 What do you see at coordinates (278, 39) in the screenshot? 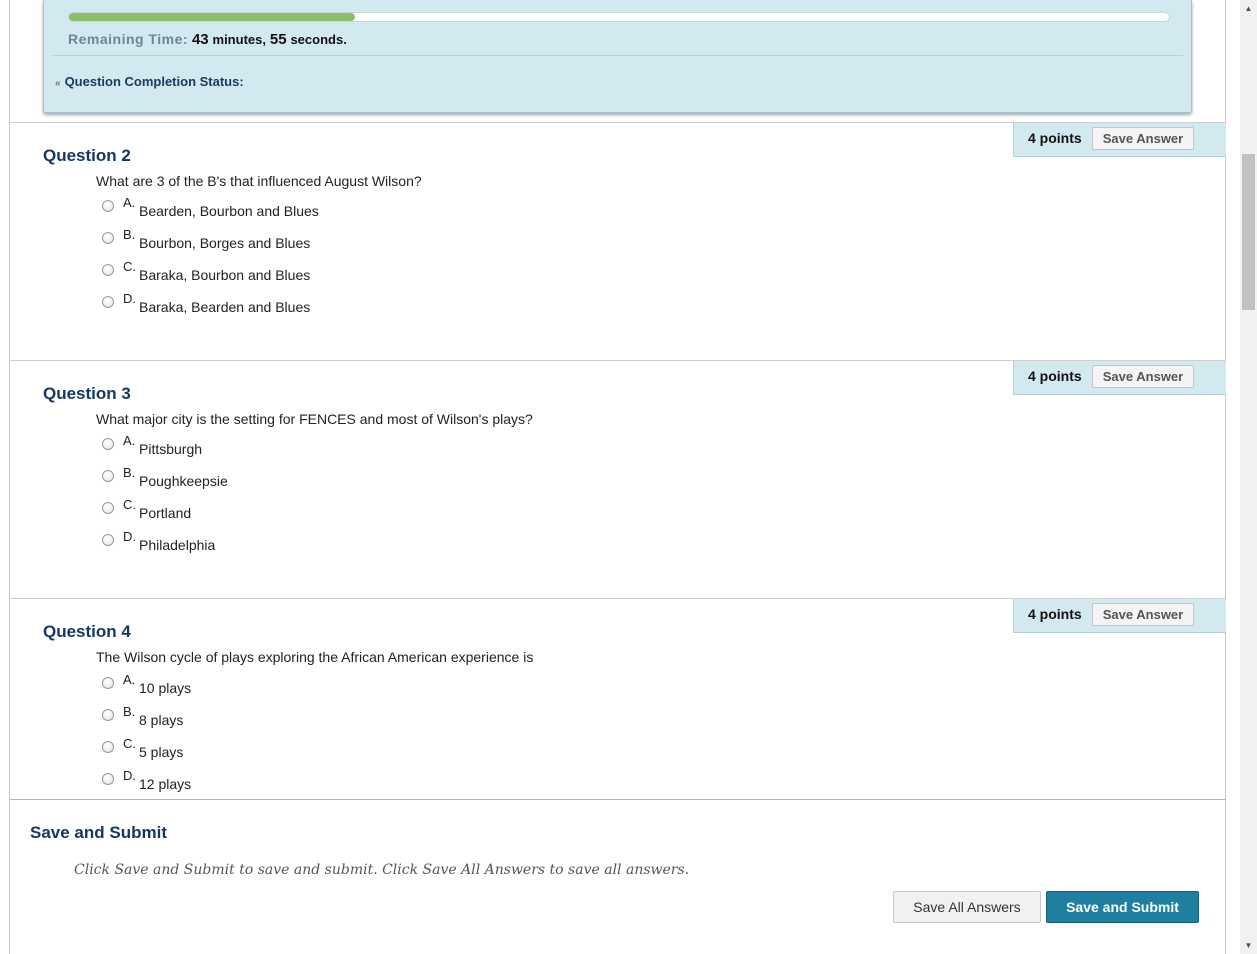
I see `remaining-seconds: 55` at bounding box center [278, 39].